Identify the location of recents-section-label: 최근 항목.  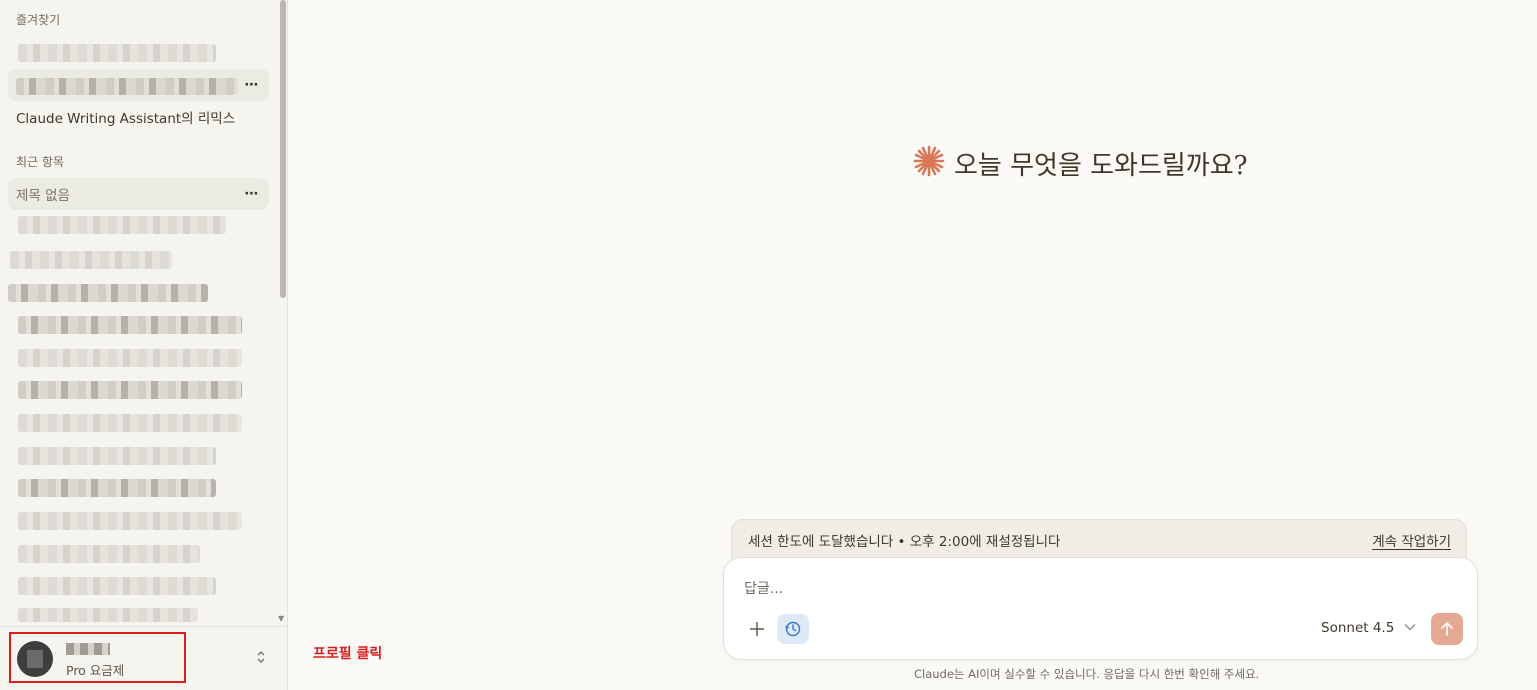
(40, 162).